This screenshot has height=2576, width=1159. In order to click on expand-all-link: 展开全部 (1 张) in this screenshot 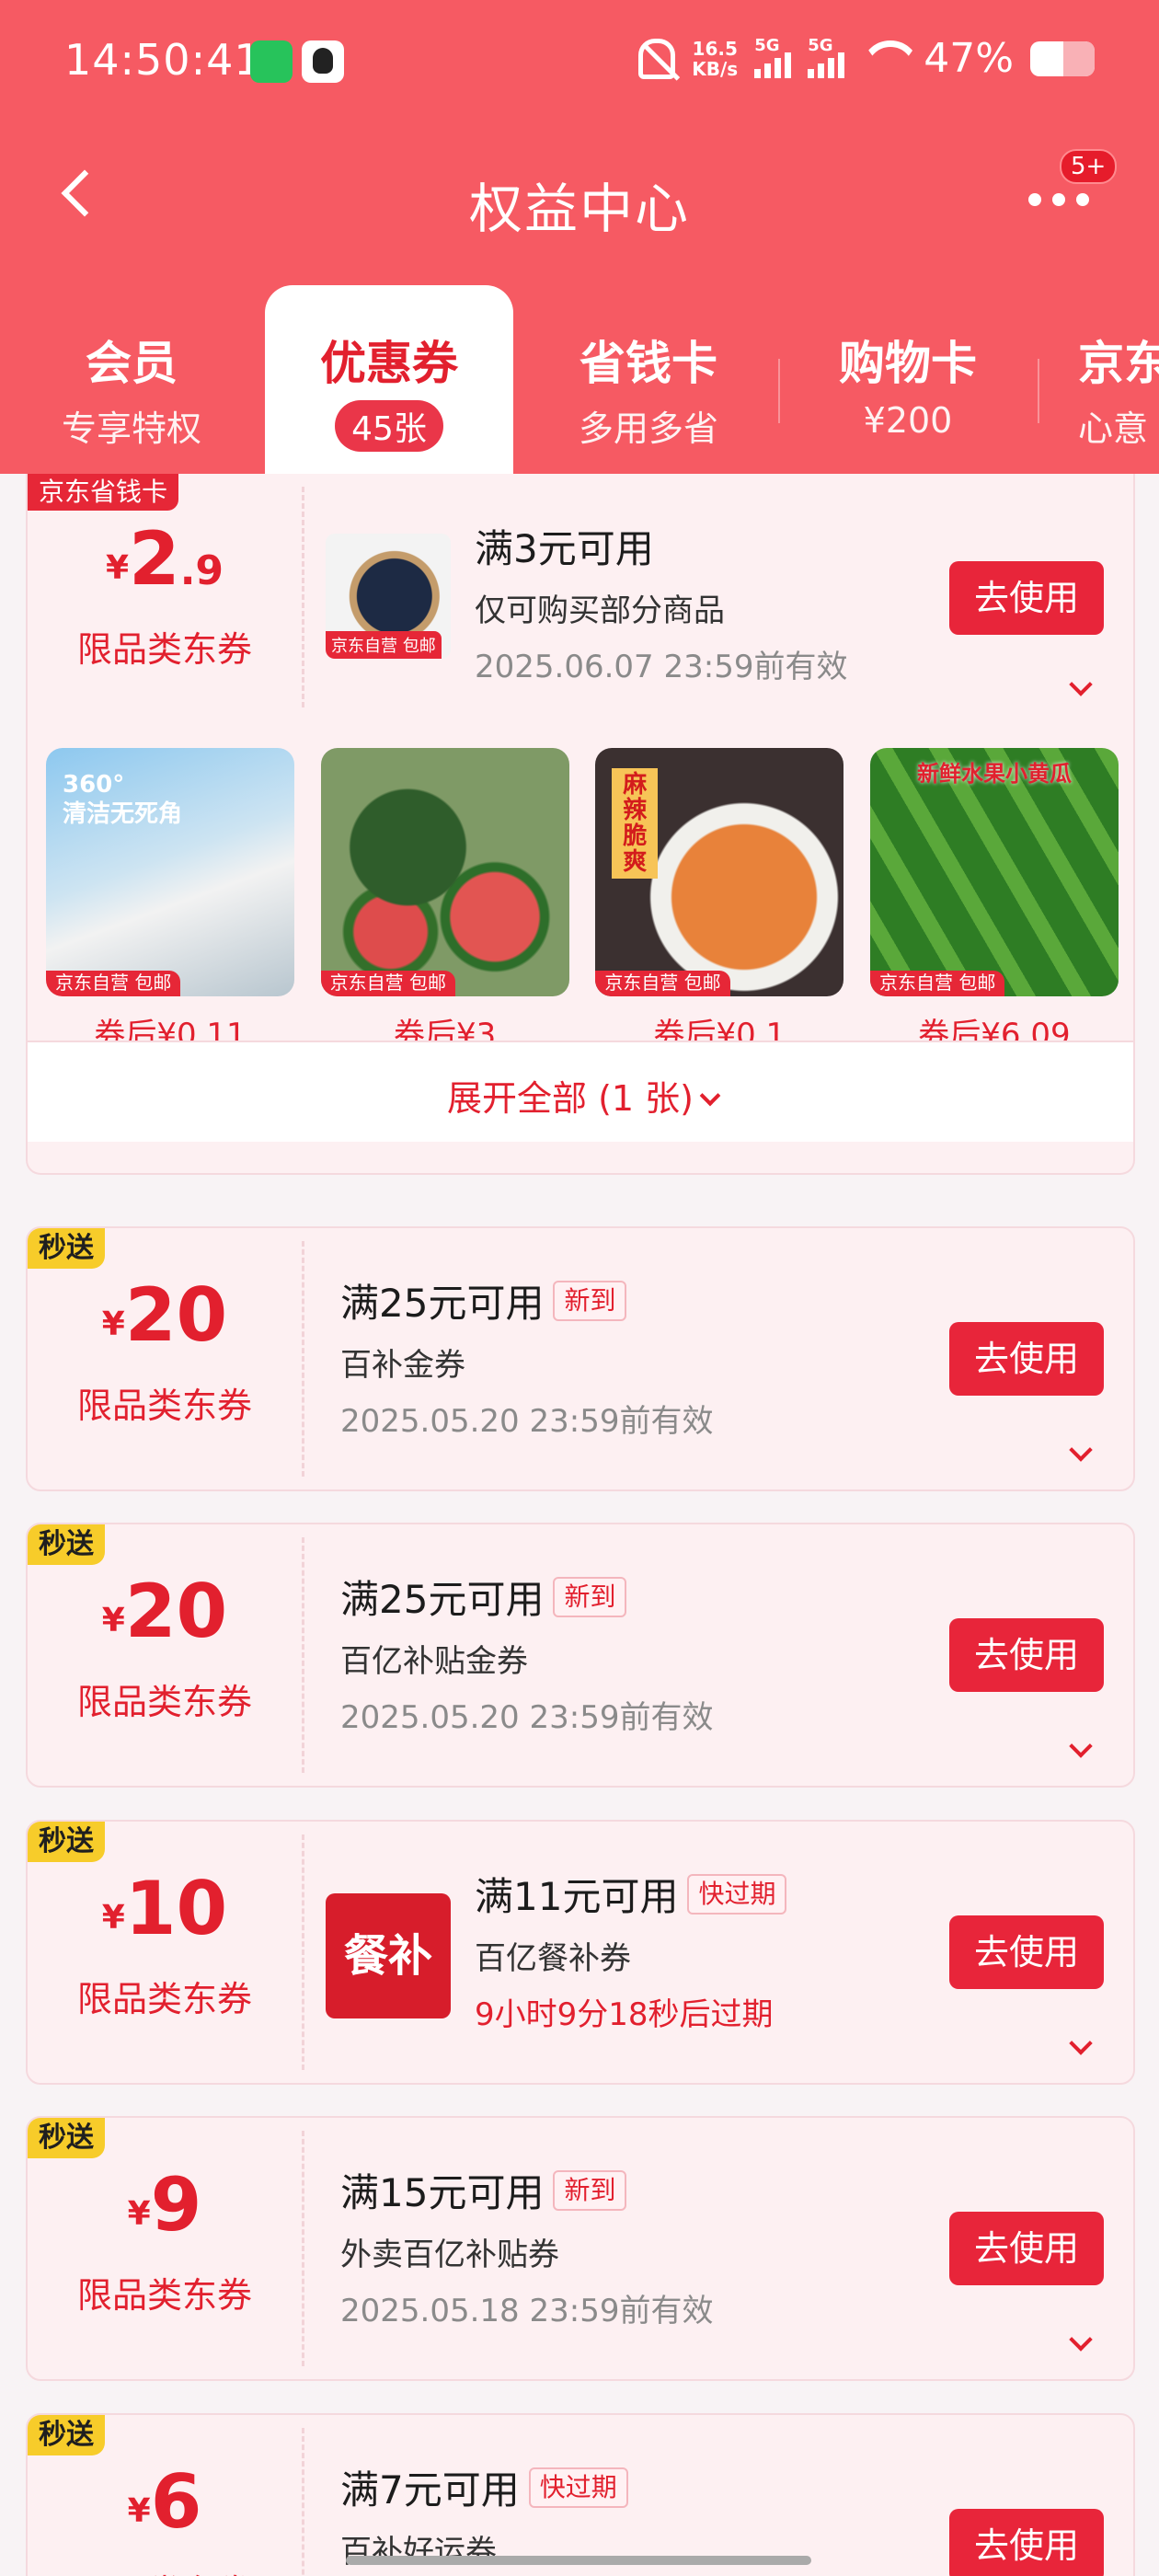, I will do `click(580, 1095)`.